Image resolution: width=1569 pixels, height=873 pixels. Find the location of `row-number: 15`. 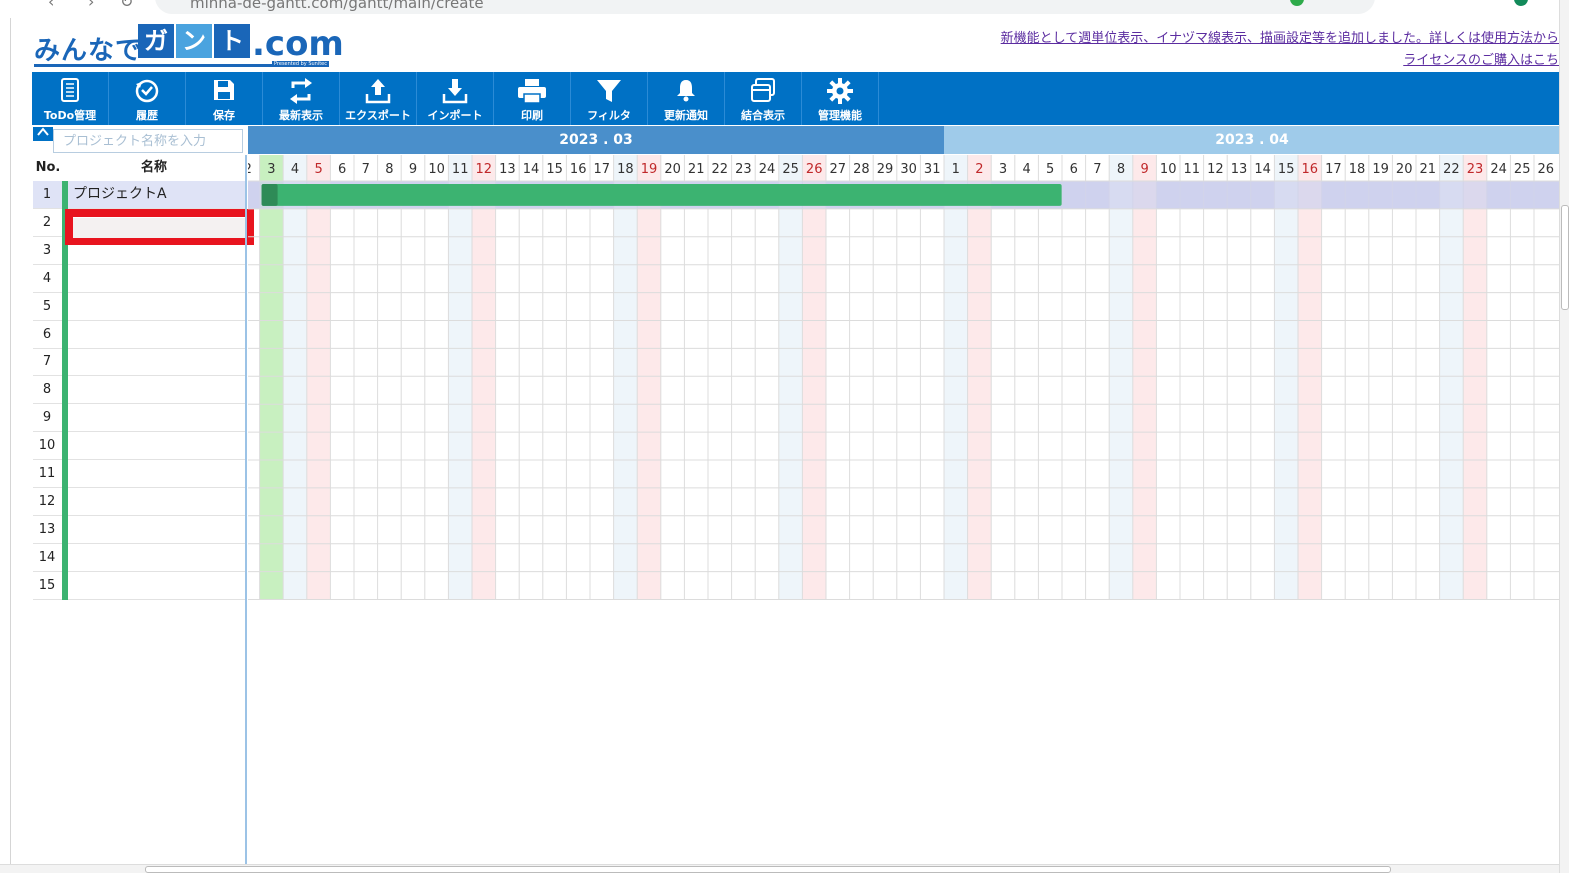

row-number: 15 is located at coordinates (47, 585).